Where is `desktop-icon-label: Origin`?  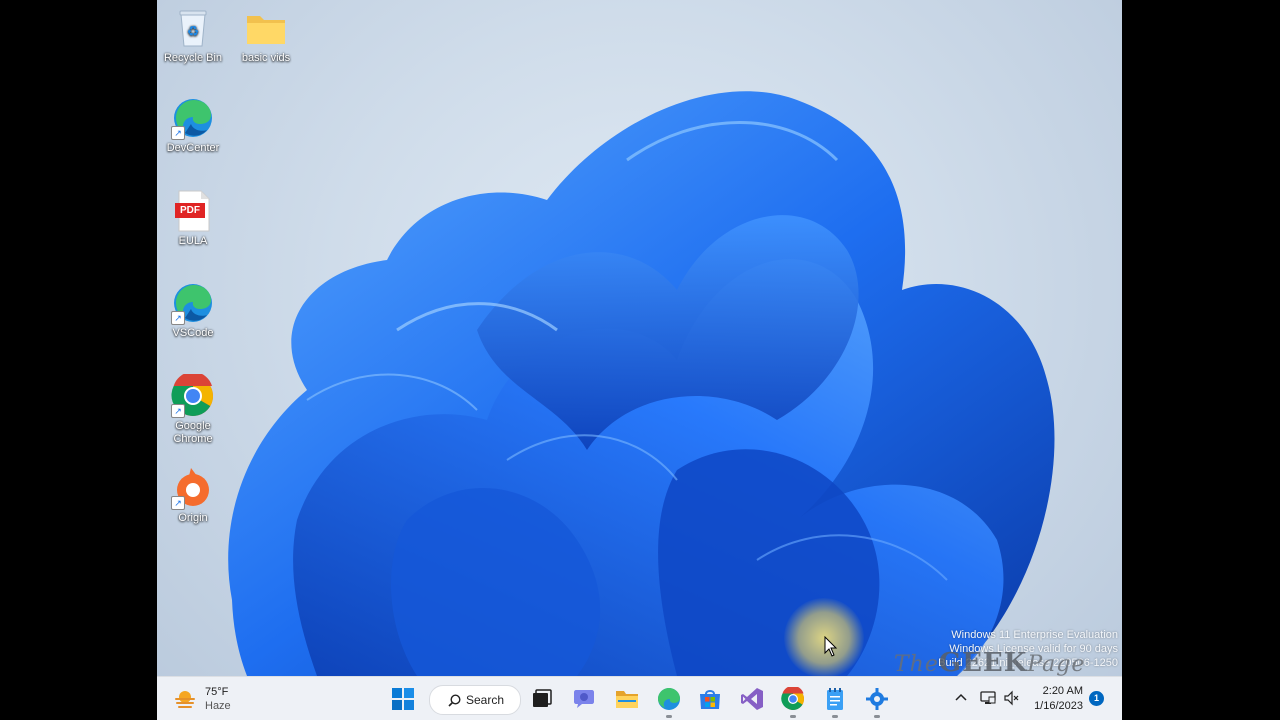 desktop-icon-label: Origin is located at coordinates (193, 518).